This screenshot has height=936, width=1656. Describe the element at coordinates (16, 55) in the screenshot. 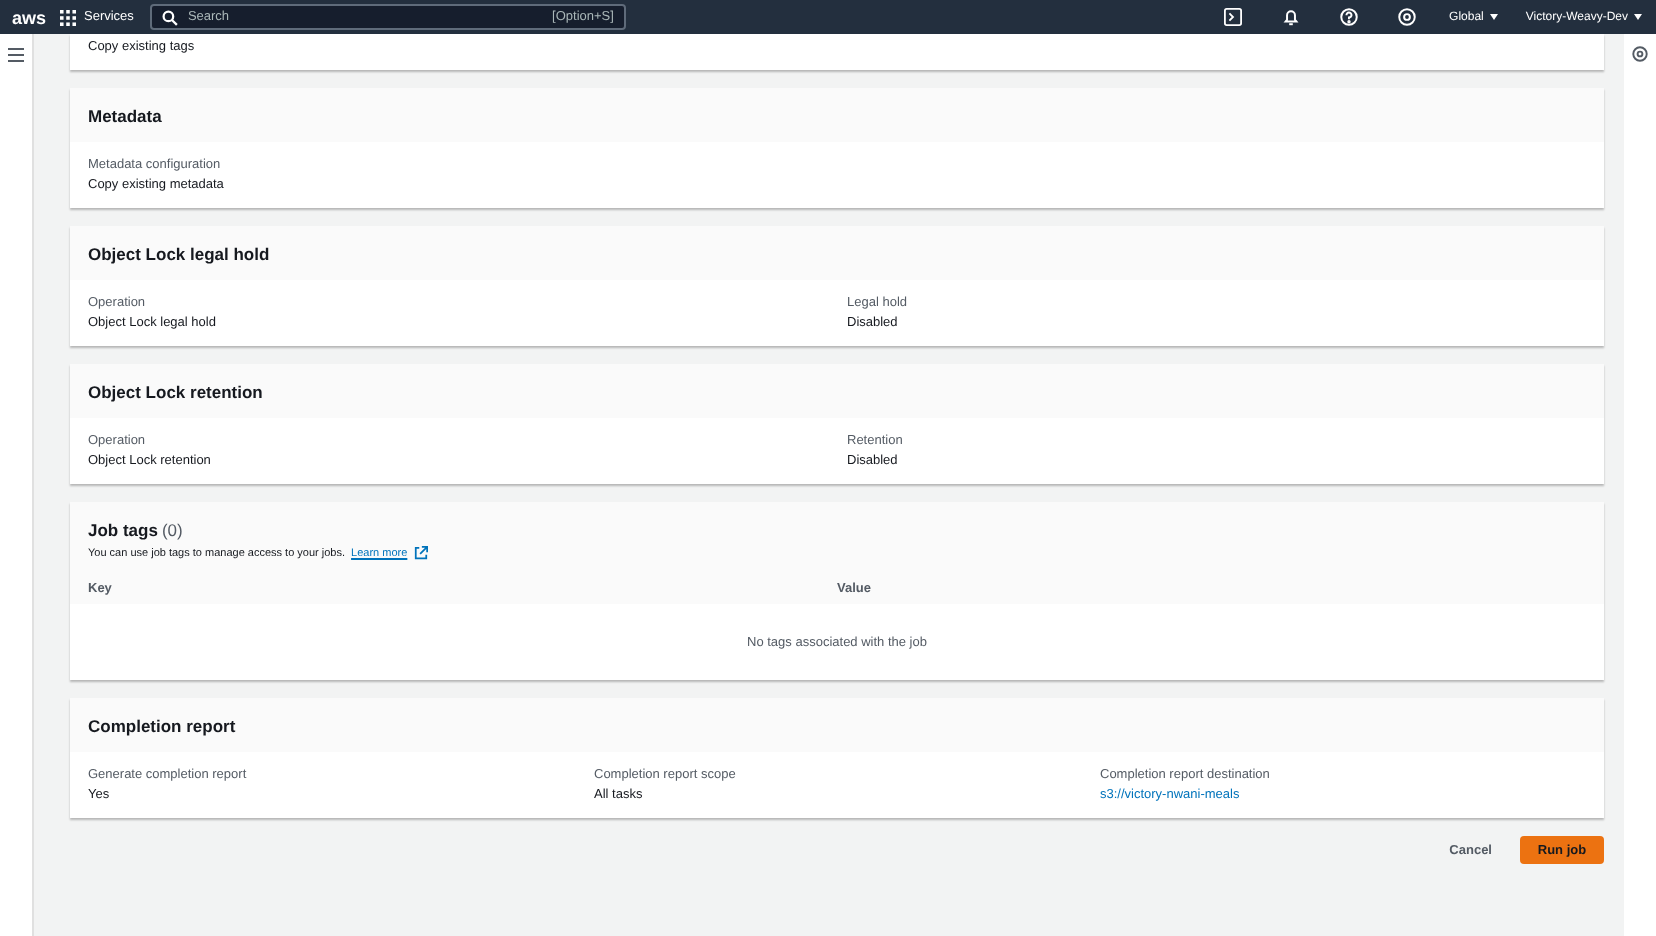

I see `menu-icon` at that location.